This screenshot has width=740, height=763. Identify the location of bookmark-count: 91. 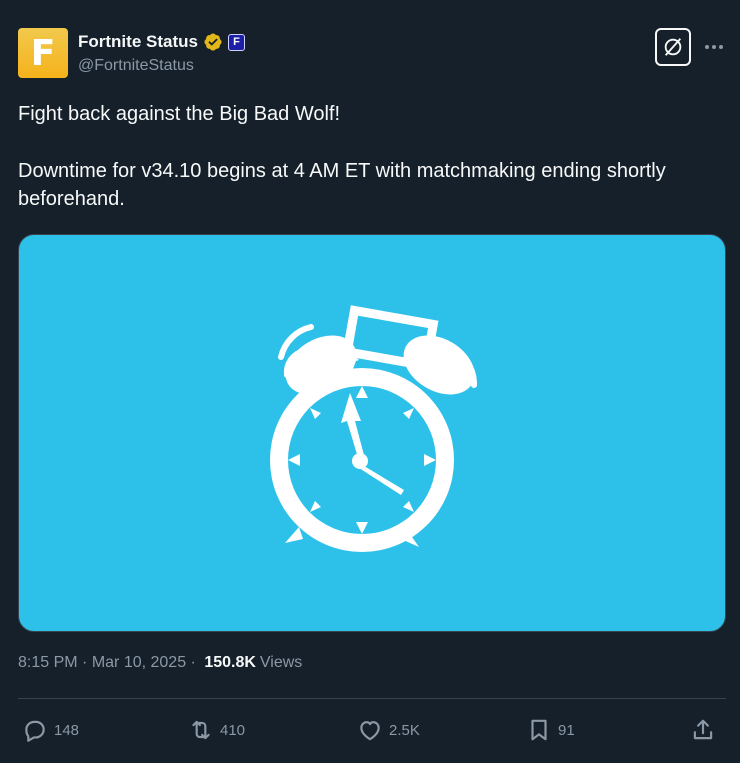
(566, 730).